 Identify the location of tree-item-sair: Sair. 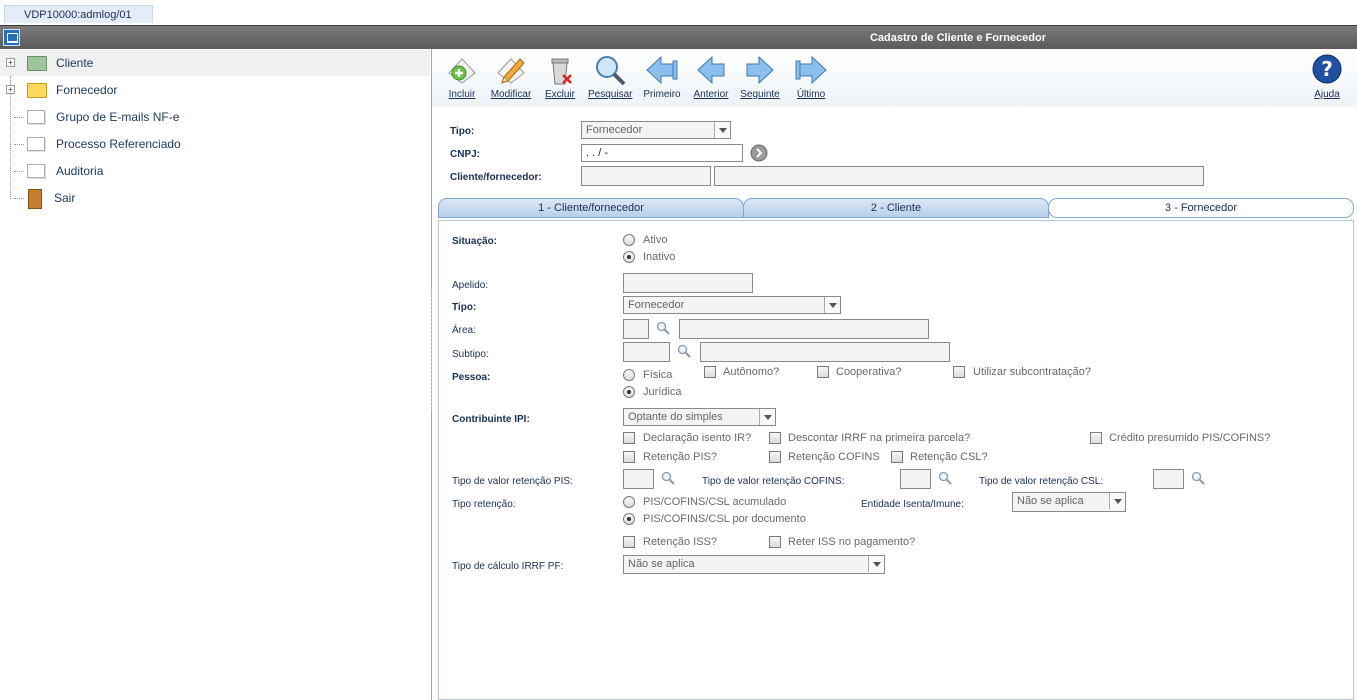
(215, 198).